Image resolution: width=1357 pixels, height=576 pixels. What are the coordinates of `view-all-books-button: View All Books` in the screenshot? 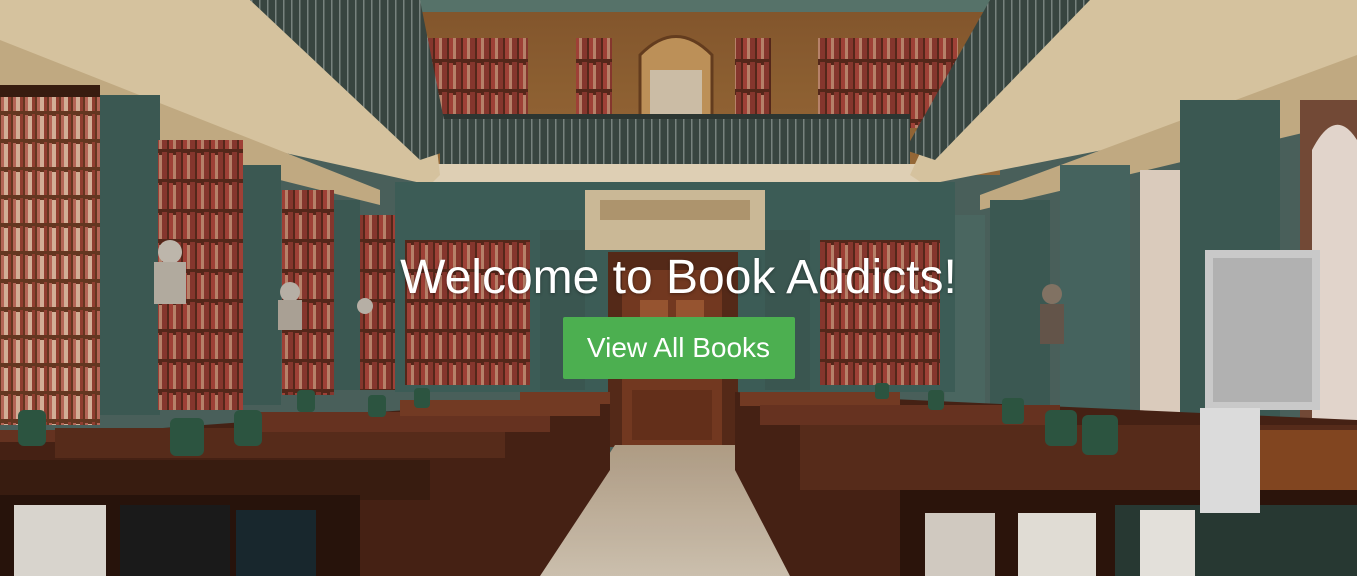 It's located at (678, 348).